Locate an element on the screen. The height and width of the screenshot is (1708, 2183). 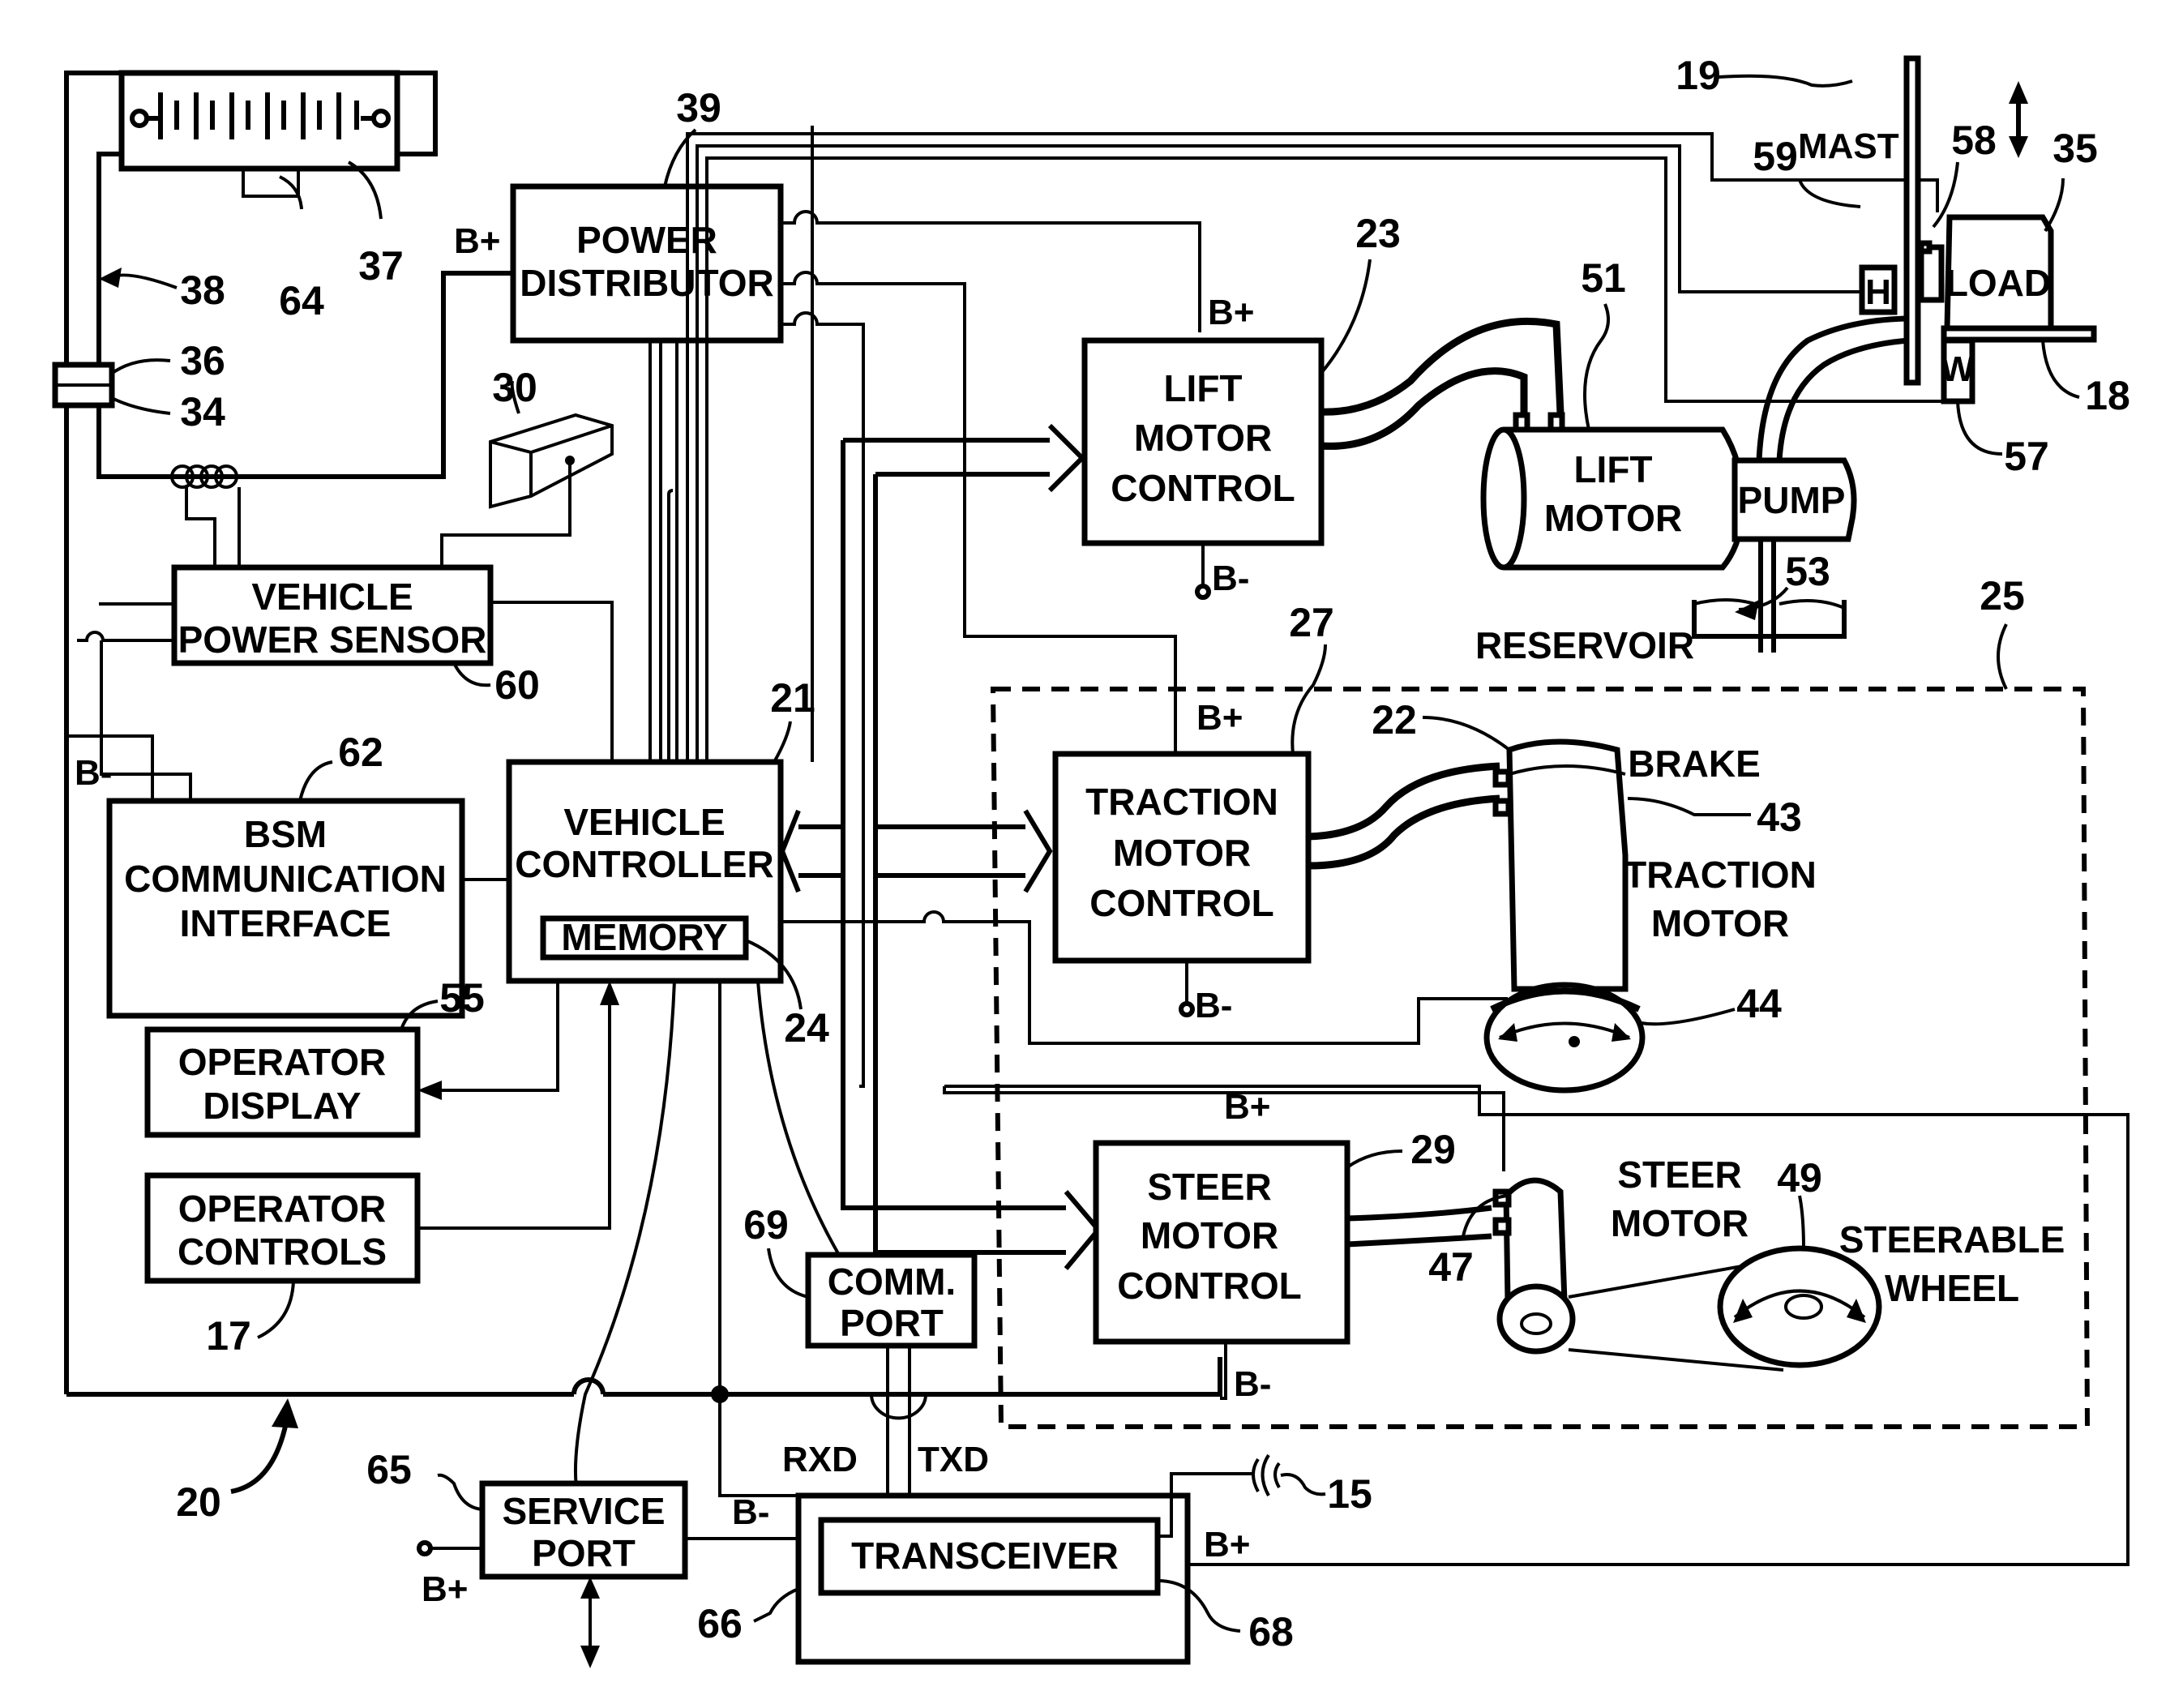
key-switch is located at coordinates (527, 490).